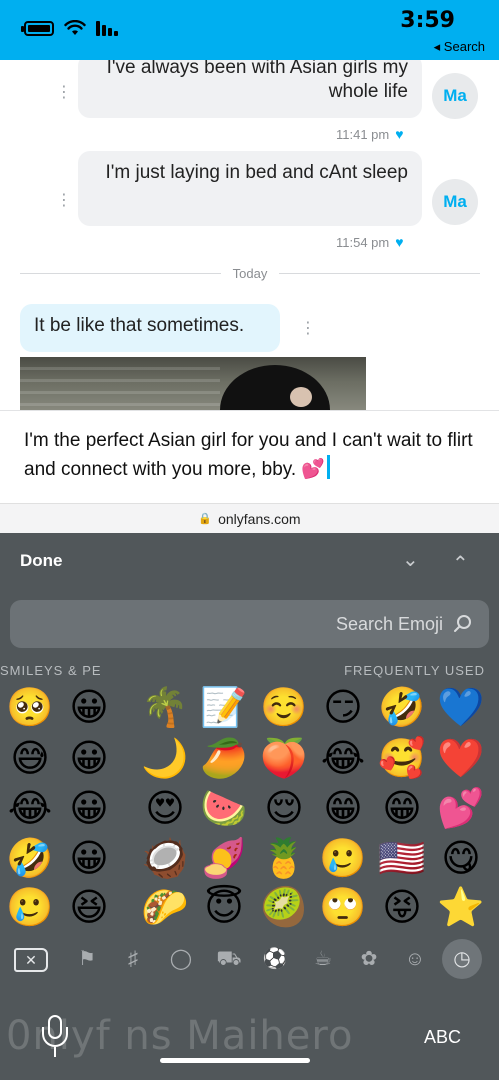 Image resolution: width=499 pixels, height=1080 pixels. Describe the element at coordinates (165, 708) in the screenshot. I see `emoji-key: 🌴` at that location.